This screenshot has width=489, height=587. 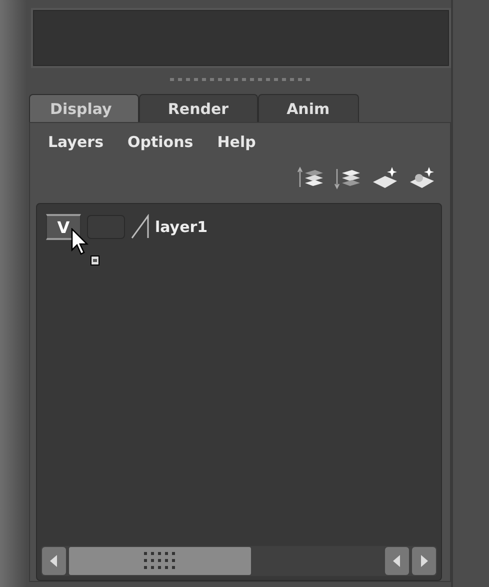 I want to click on splitter-handle, so click(x=240, y=79).